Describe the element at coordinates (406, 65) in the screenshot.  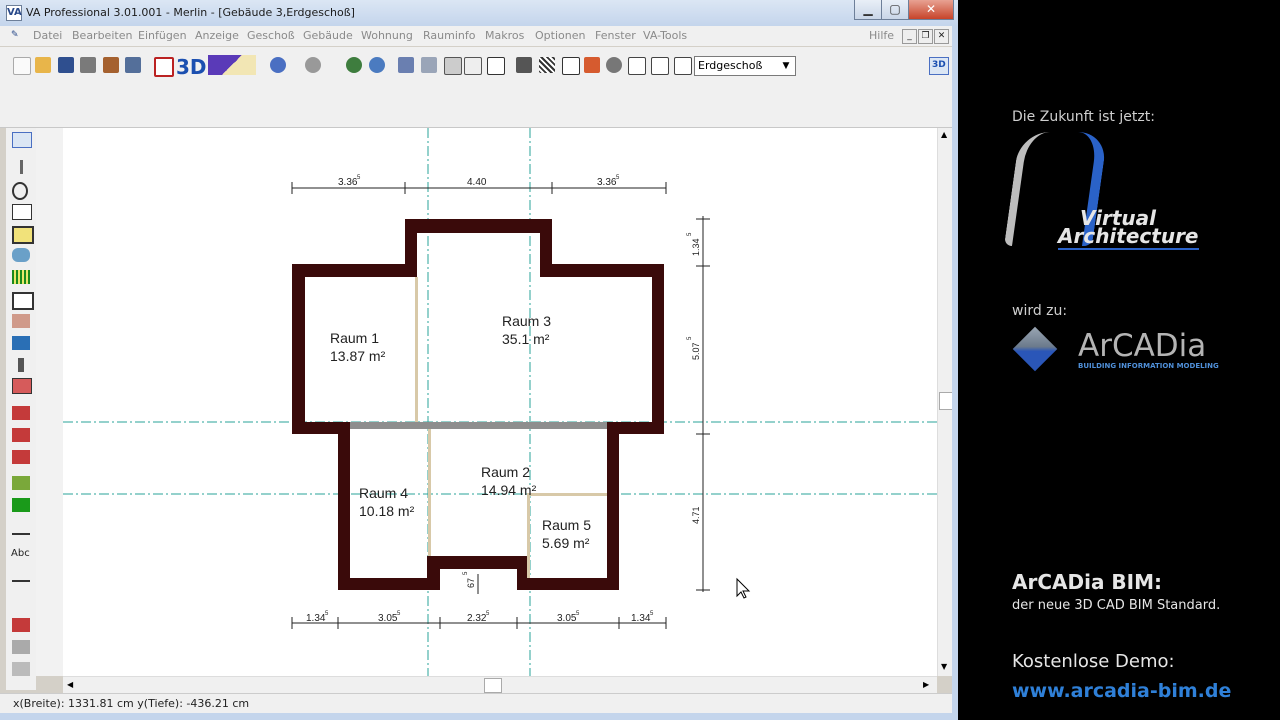
I see `snap-icon` at that location.